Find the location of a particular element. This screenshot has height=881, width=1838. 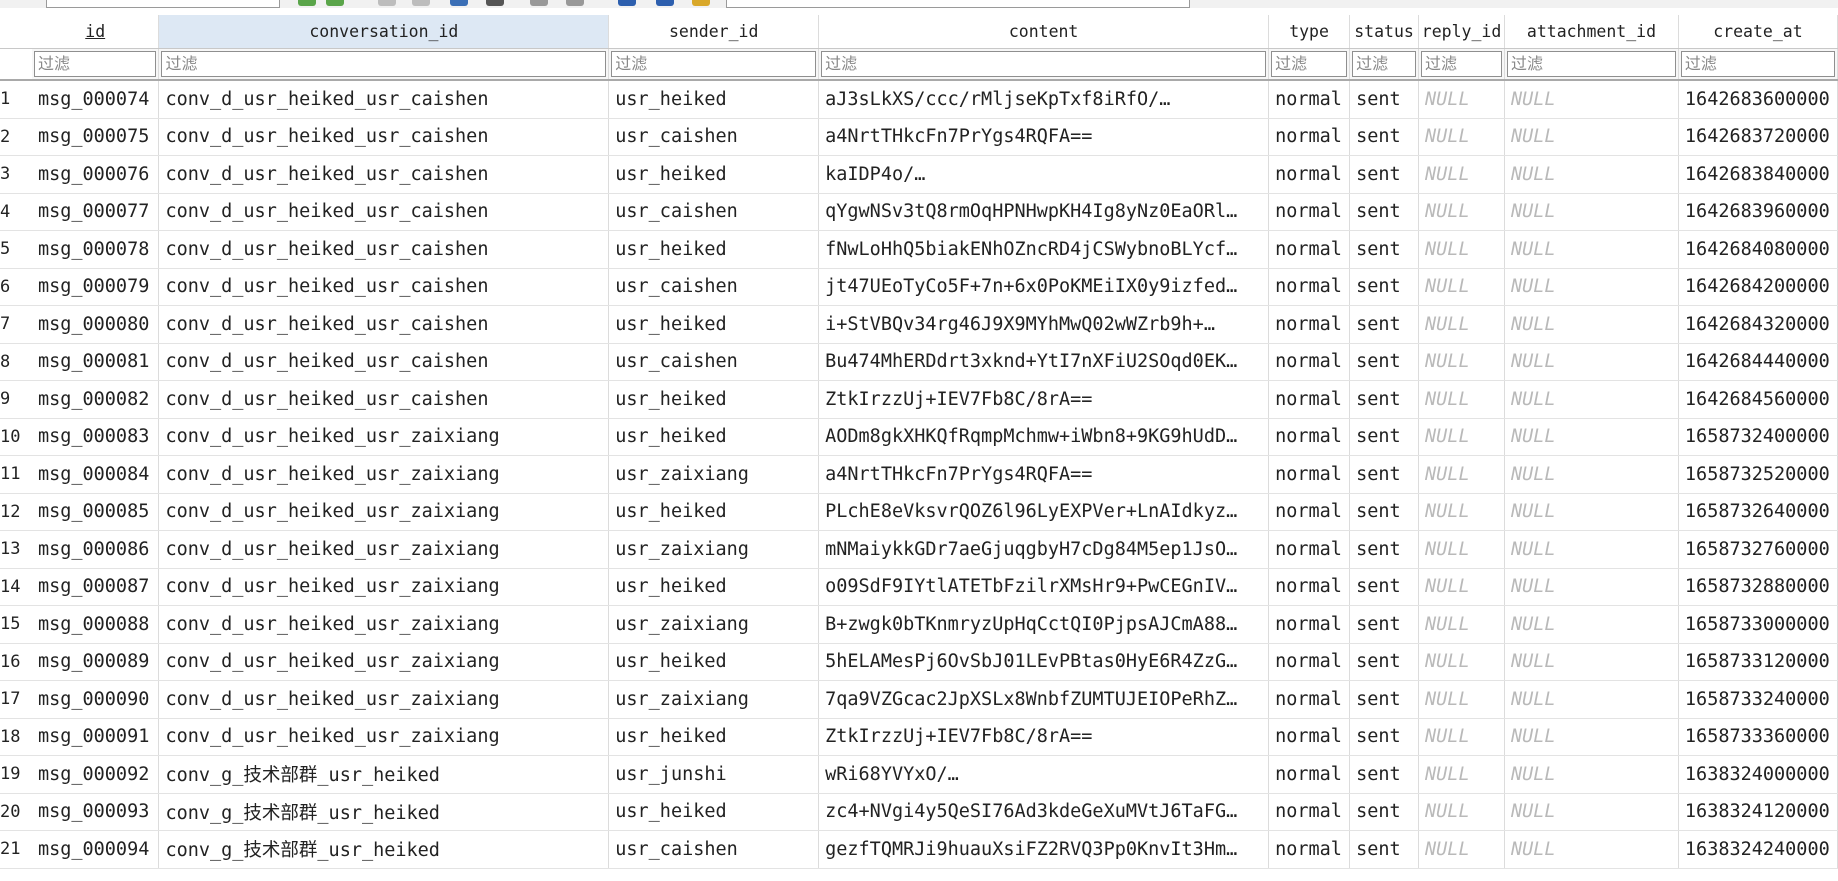

cell-id: msg_000079 is located at coordinates (95, 287).